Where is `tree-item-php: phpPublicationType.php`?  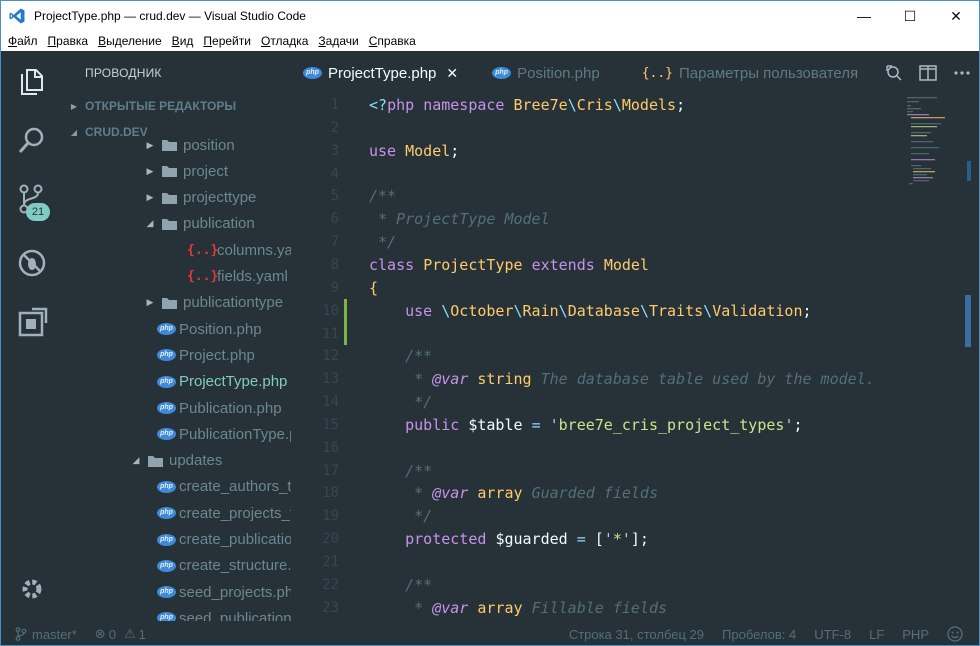 tree-item-php: phpPublicationType.php is located at coordinates (177, 434).